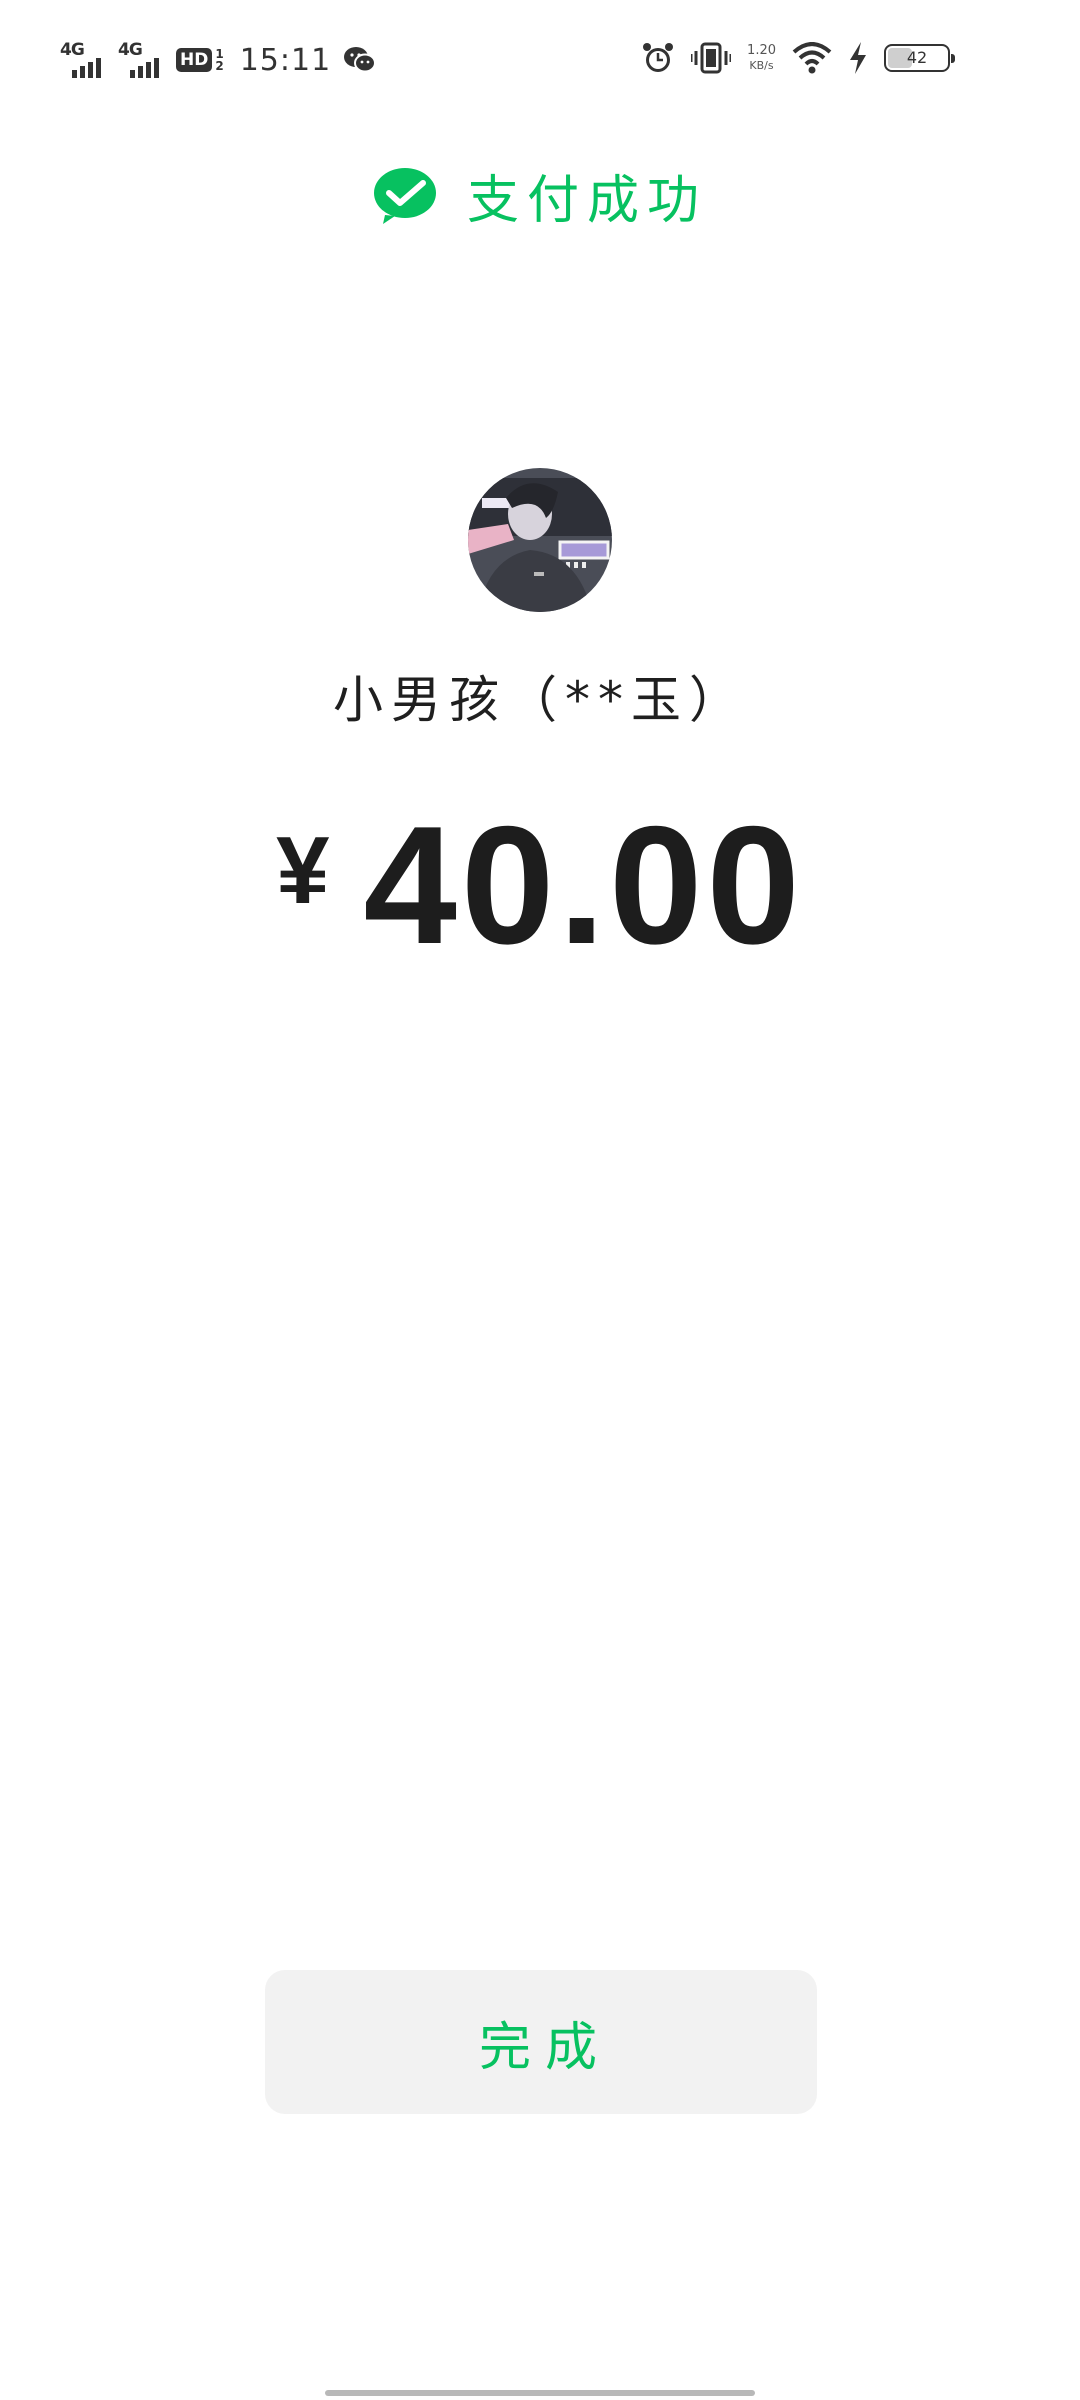 This screenshot has height=2400, width=1080. What do you see at coordinates (540, 60) in the screenshot?
I see `status-bar: 4G 4G HD 1 2 15:11 1.20 KB/s 42` at bounding box center [540, 60].